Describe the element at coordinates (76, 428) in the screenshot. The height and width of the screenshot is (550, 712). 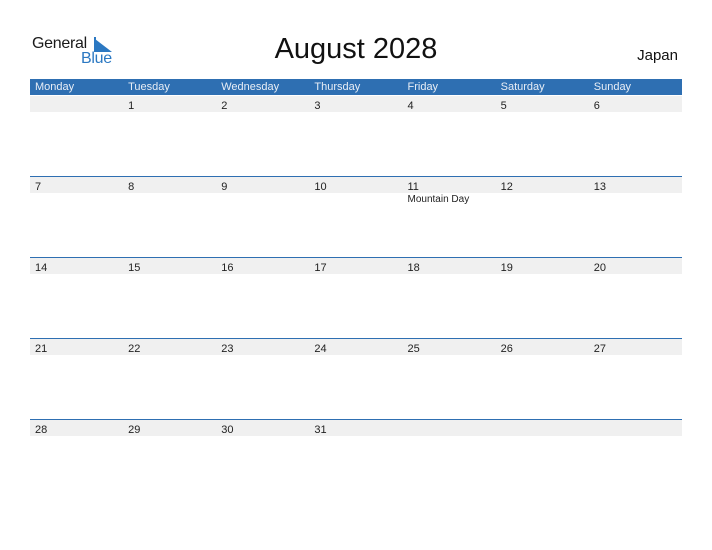
I see `day-cell: 28` at that location.